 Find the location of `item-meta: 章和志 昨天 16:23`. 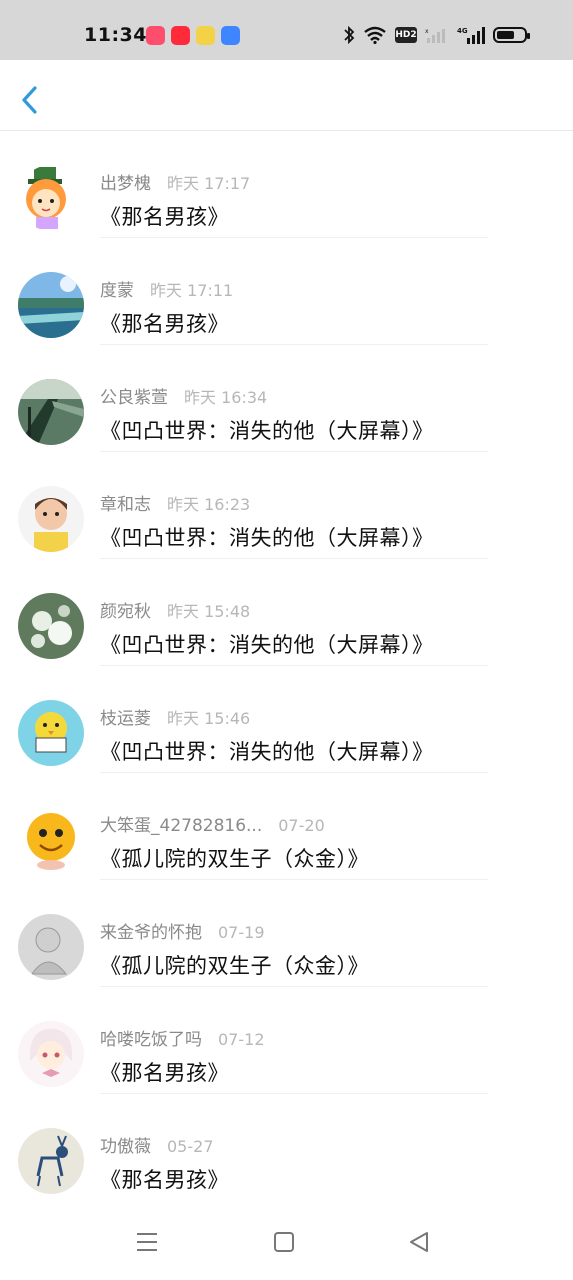

item-meta: 章和志 昨天 16:23 is located at coordinates (175, 502).